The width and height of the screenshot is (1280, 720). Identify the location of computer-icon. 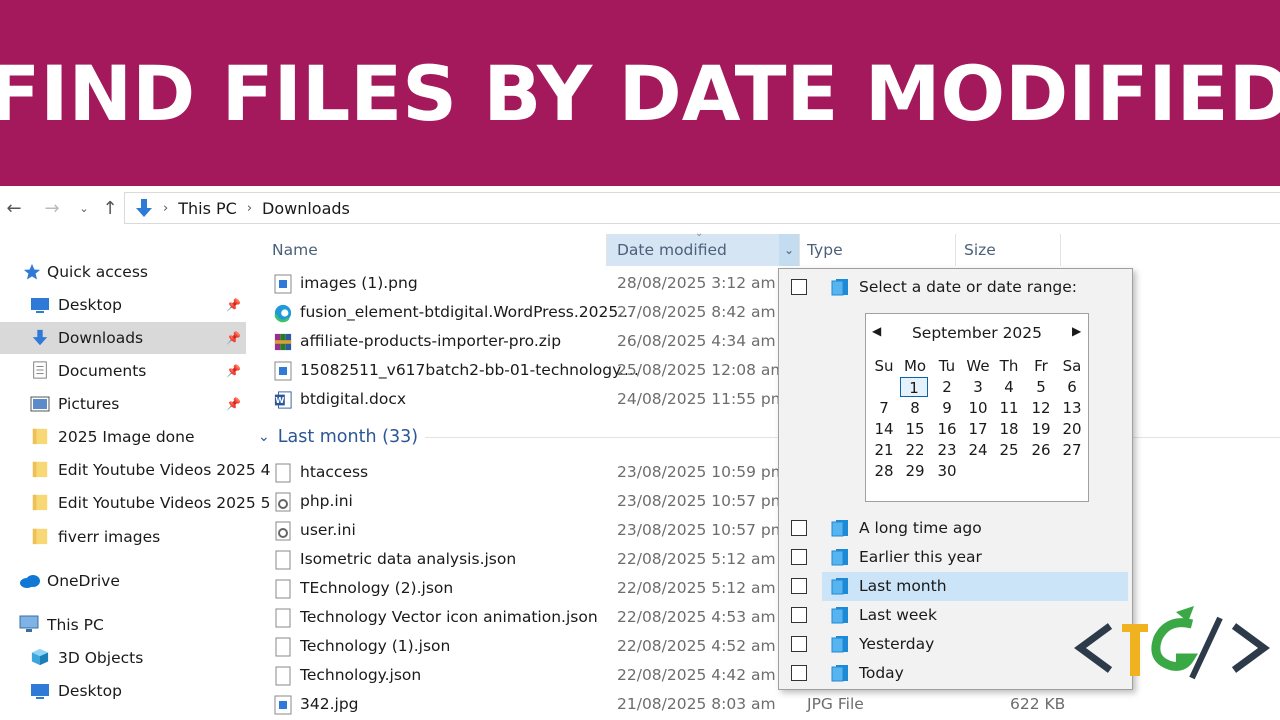
(29, 623).